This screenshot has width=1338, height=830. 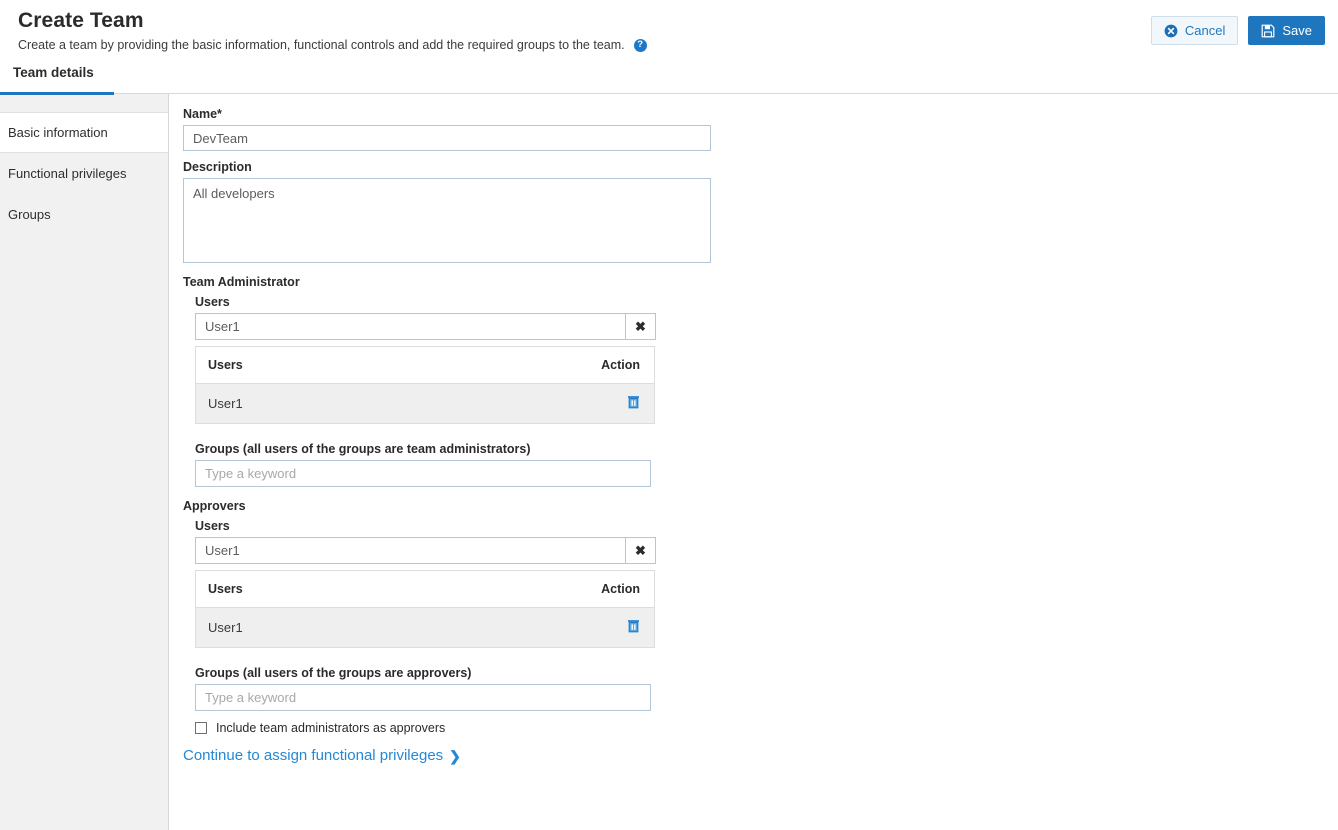 I want to click on approvers-users-table: Users Action User1, so click(x=425, y=609).